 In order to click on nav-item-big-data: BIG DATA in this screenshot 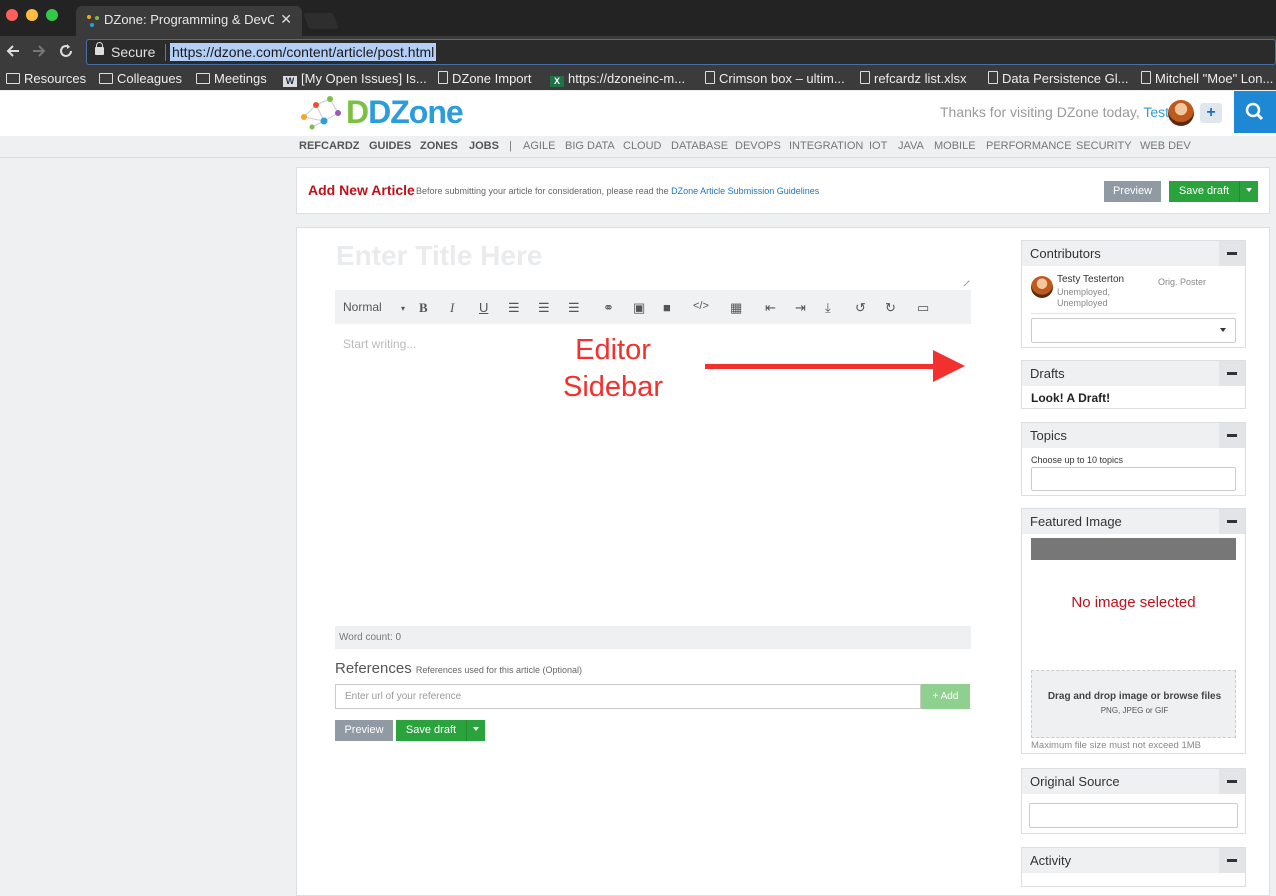, I will do `click(590, 146)`.